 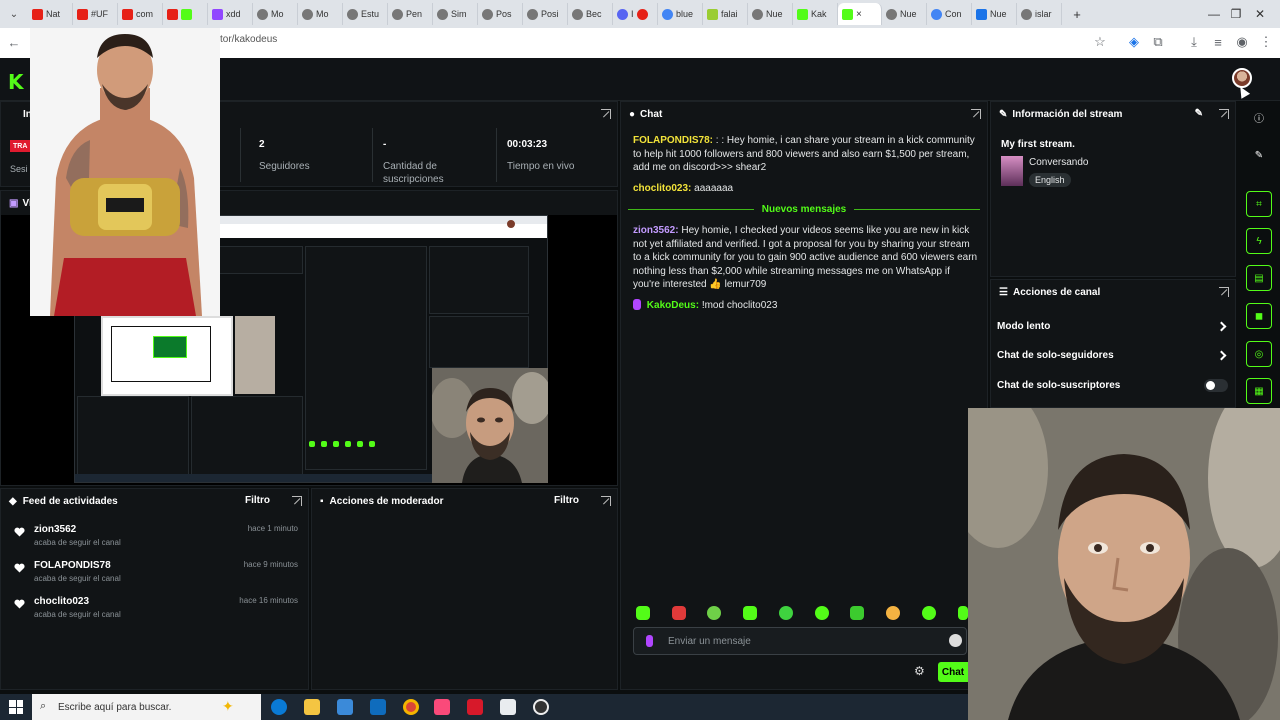 What do you see at coordinates (804, 209) in the screenshot?
I see `new-messages-divider: Nuevos mensajes` at bounding box center [804, 209].